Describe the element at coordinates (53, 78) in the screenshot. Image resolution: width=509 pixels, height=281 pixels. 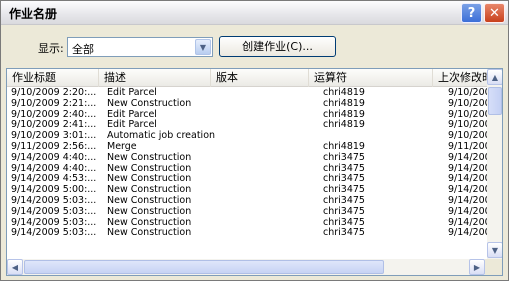
I see `column-header-job-title: 作业标题` at that location.